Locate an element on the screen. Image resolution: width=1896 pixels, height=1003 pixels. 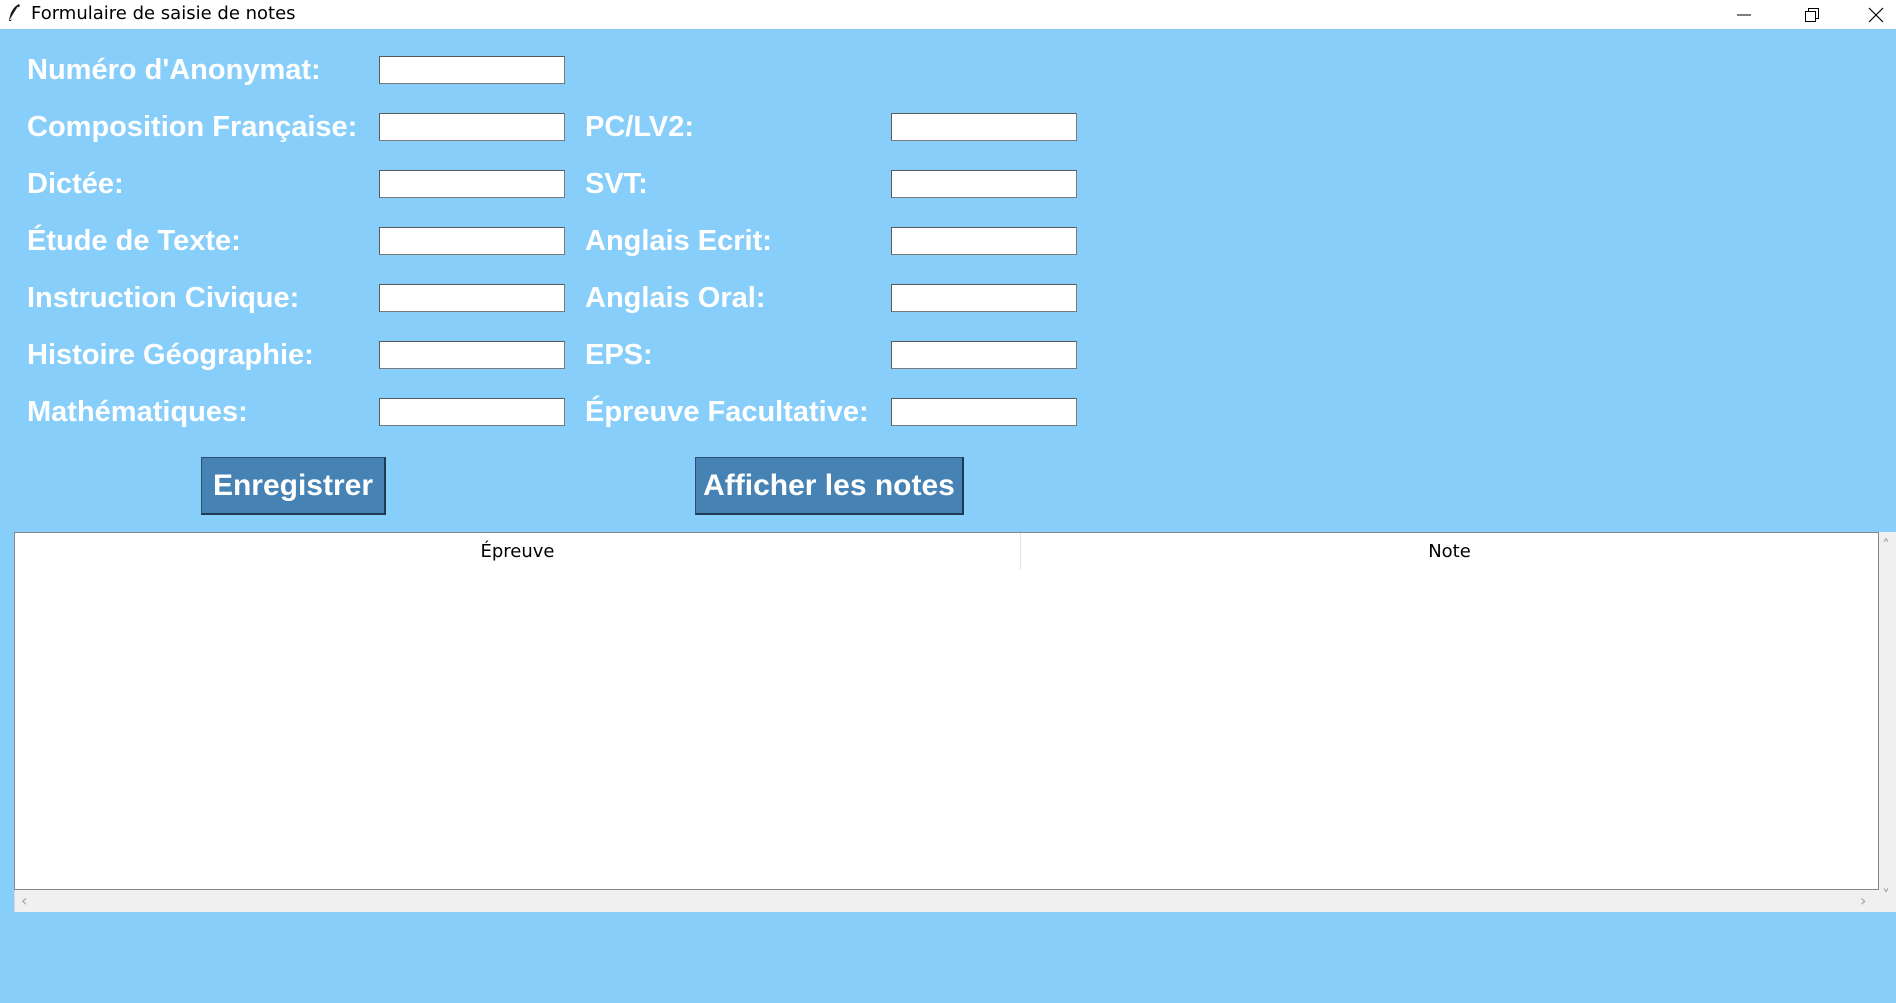
title-bar: Formulaire de saisie de notes is located at coordinates (948, 14).